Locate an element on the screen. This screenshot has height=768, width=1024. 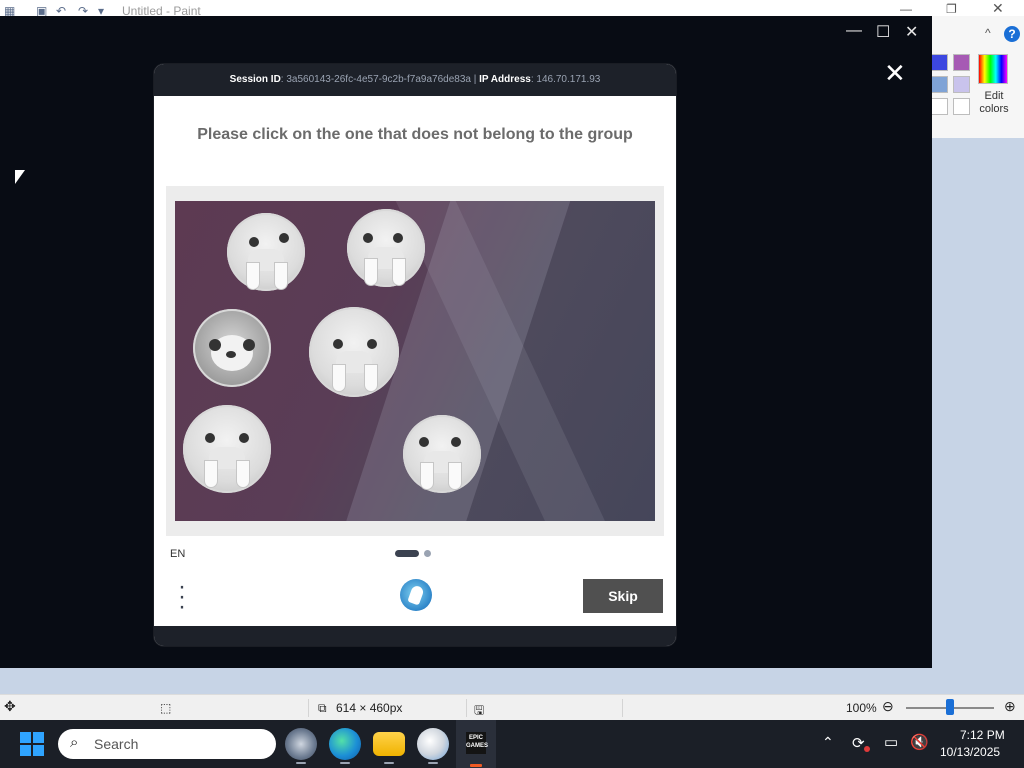
zoom-in-icon: ⊕ is located at coordinates (1010, 706).